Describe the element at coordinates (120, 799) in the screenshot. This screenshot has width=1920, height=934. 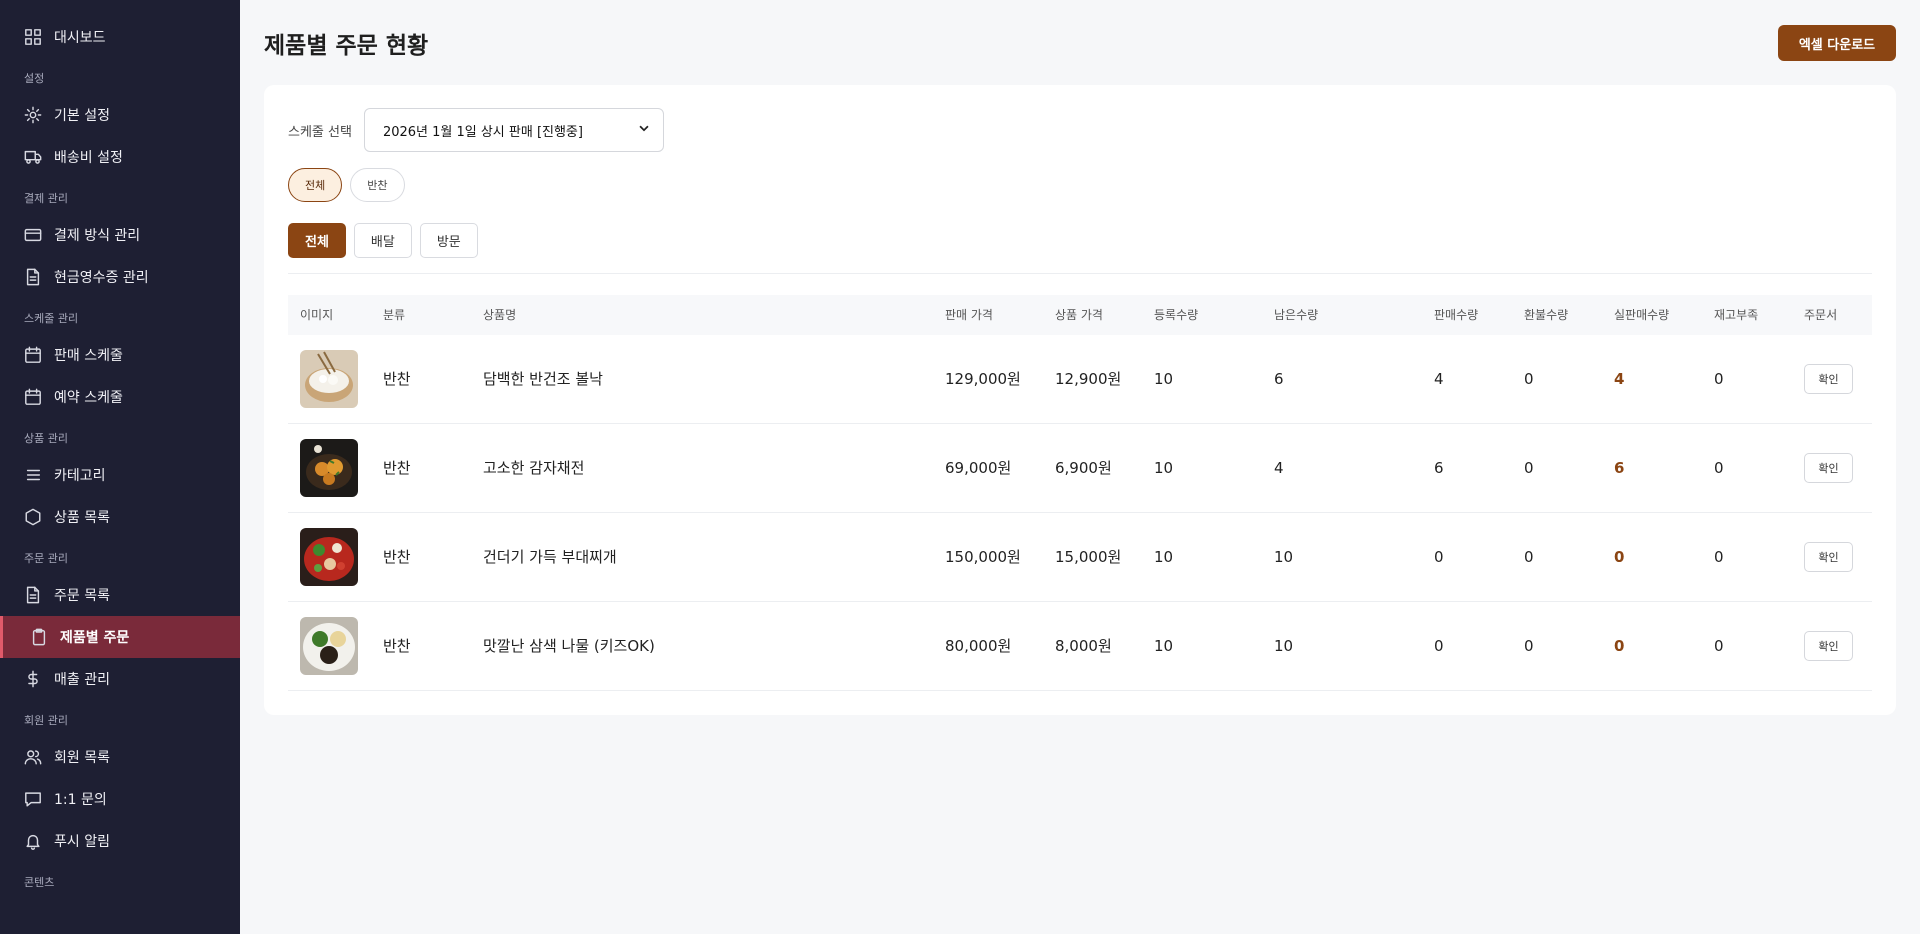
I see `sidebar-item-inquiry: 1:1 문의` at that location.